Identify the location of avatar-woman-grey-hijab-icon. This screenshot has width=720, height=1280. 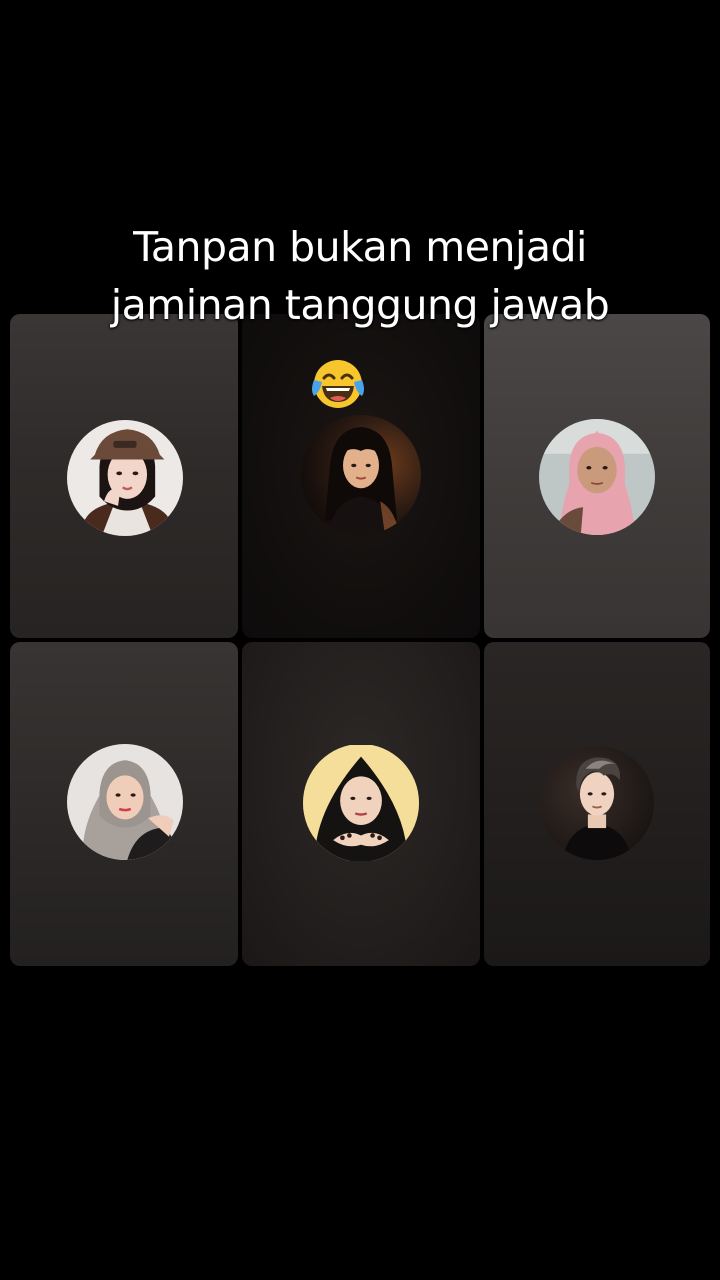
(125, 802).